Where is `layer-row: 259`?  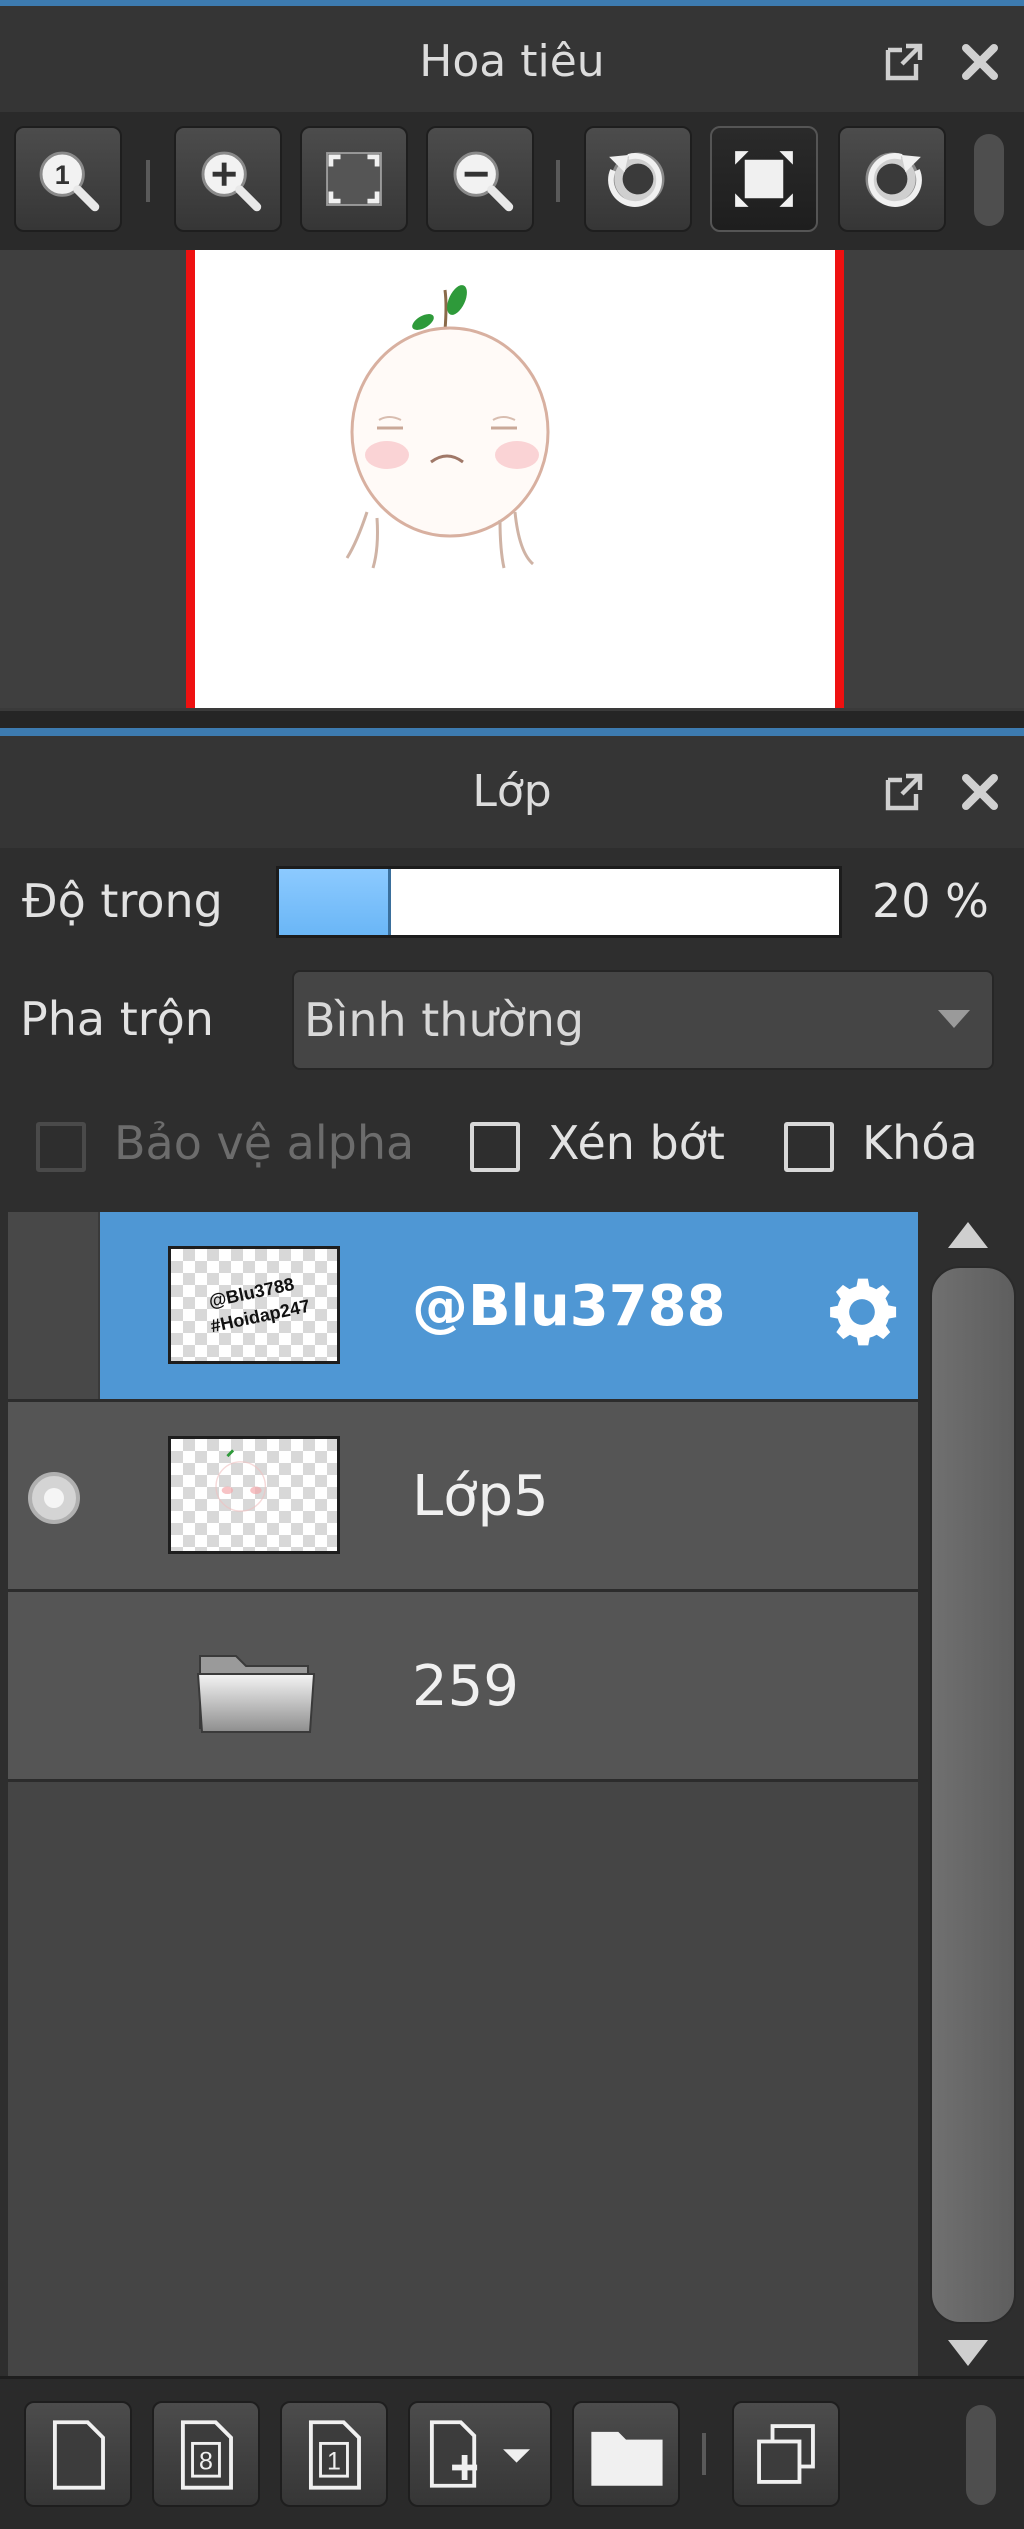
layer-row: 259 is located at coordinates (463, 1687).